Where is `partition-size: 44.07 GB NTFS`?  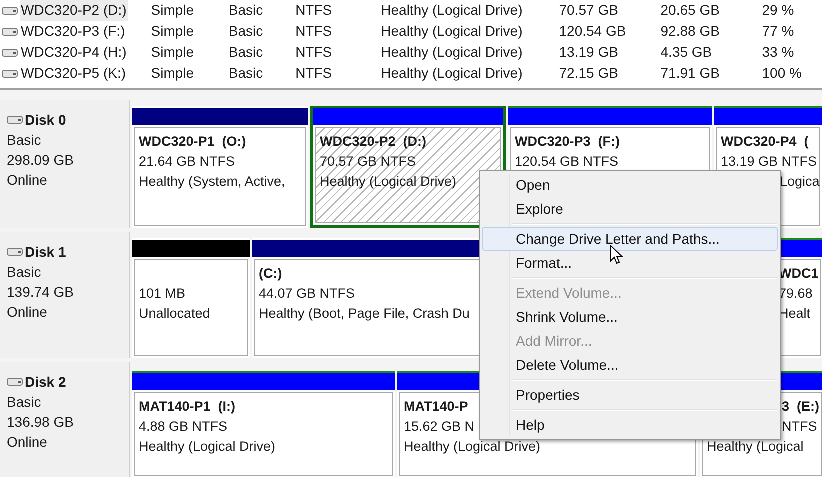 partition-size: 44.07 GB NTFS is located at coordinates (307, 294).